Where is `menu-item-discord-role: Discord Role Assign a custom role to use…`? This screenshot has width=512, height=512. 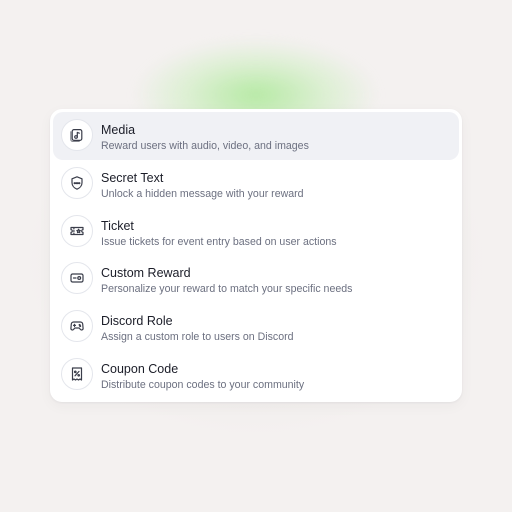 menu-item-discord-role: Discord Role Assign a custom role to use… is located at coordinates (256, 327).